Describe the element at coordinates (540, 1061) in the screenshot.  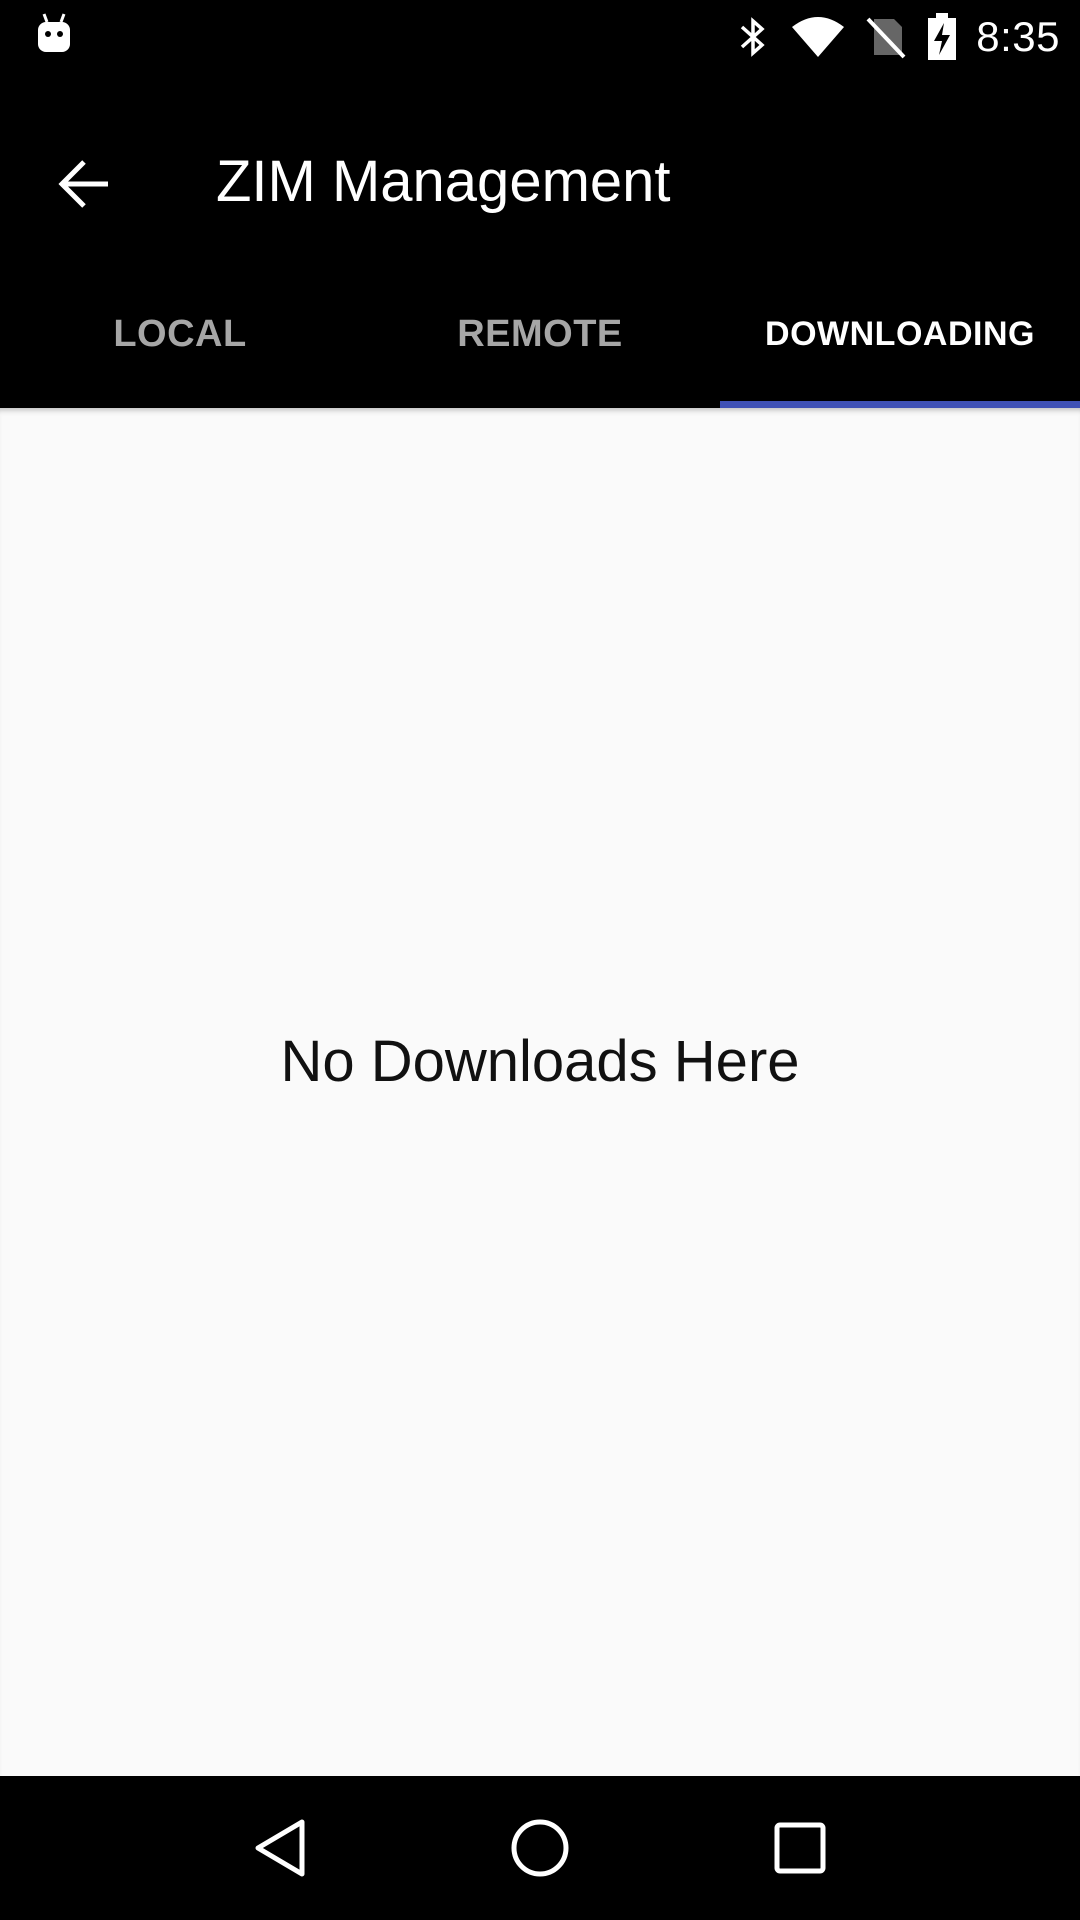
I see `empty-state-message: No Downloads Here` at that location.